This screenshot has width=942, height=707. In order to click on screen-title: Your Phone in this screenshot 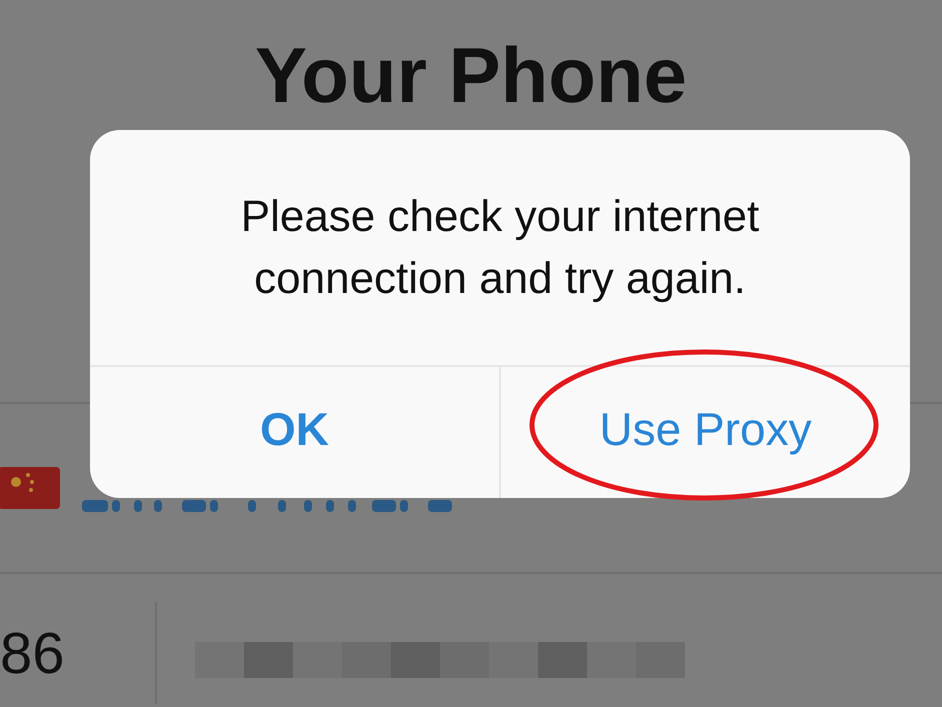, I will do `click(471, 75)`.